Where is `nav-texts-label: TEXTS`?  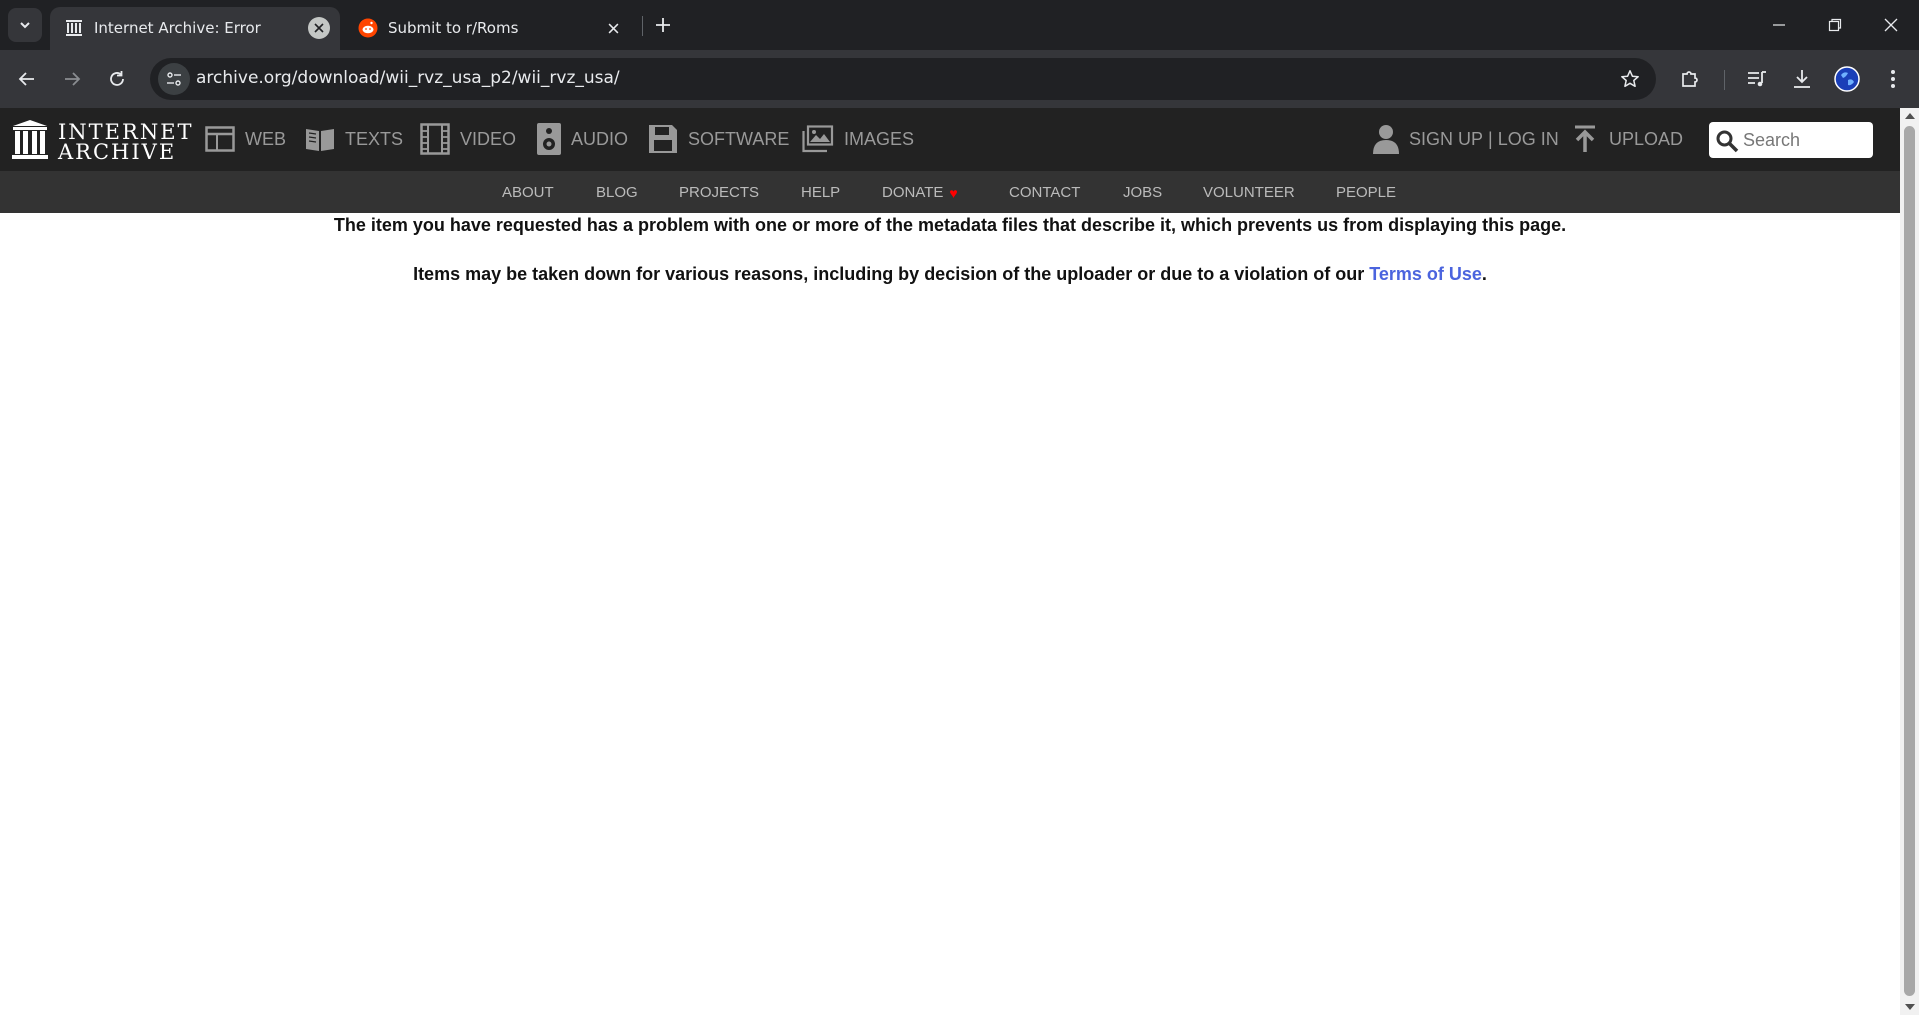
nav-texts-label: TEXTS is located at coordinates (374, 138).